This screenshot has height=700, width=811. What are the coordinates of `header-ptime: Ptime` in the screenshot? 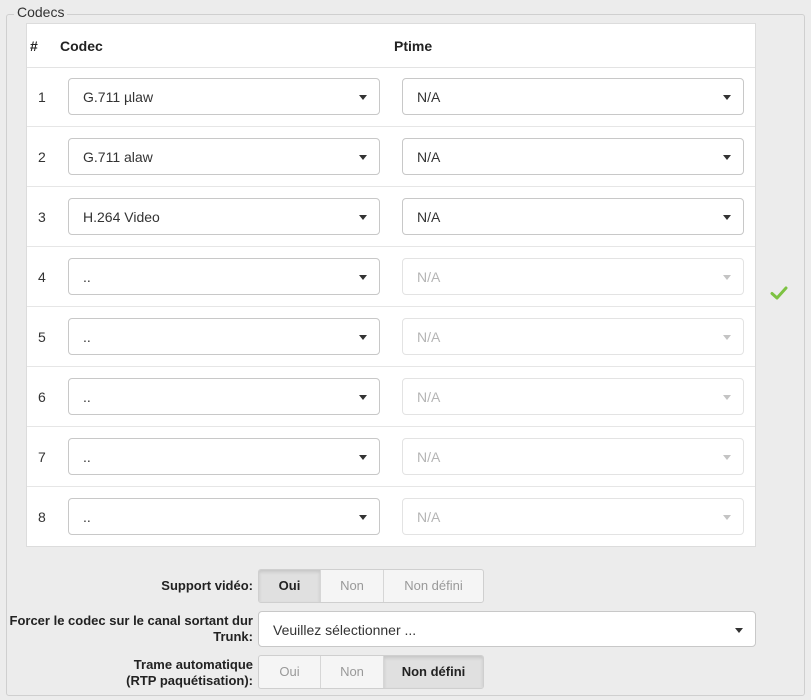 It's located at (413, 46).